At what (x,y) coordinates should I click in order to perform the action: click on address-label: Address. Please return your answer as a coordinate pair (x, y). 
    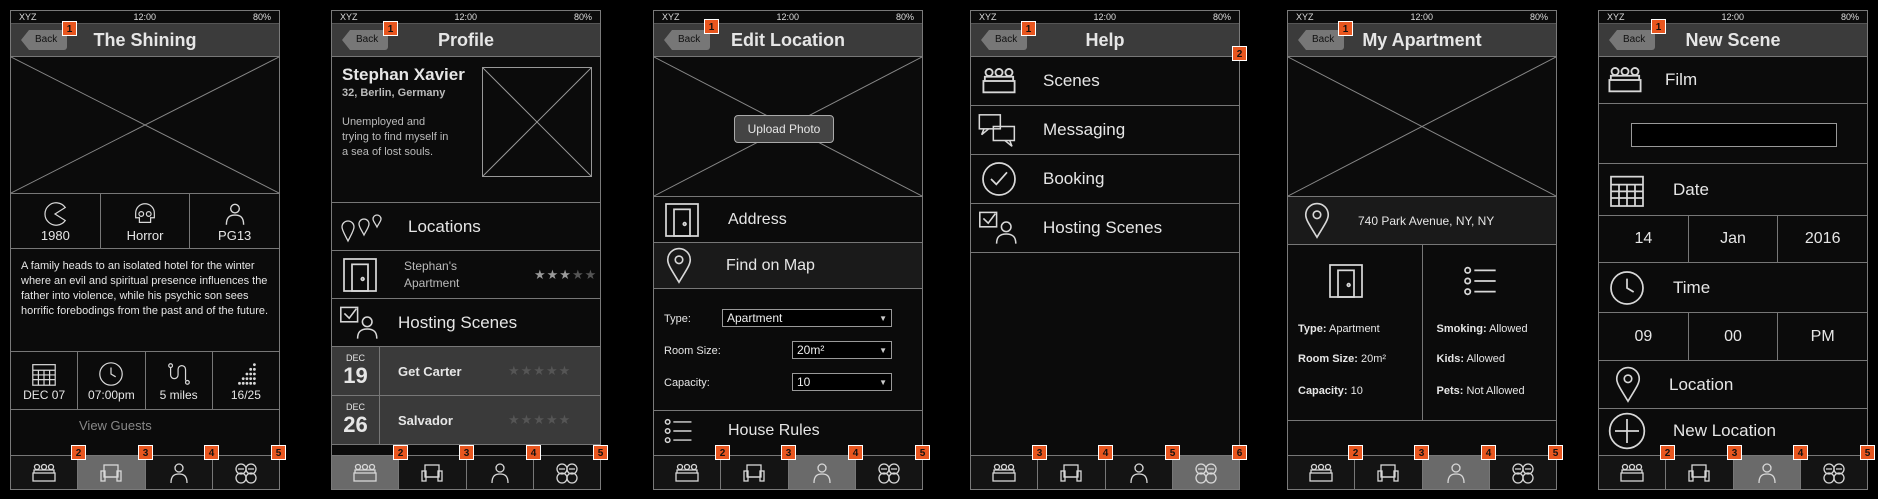
    Looking at the image, I should click on (757, 219).